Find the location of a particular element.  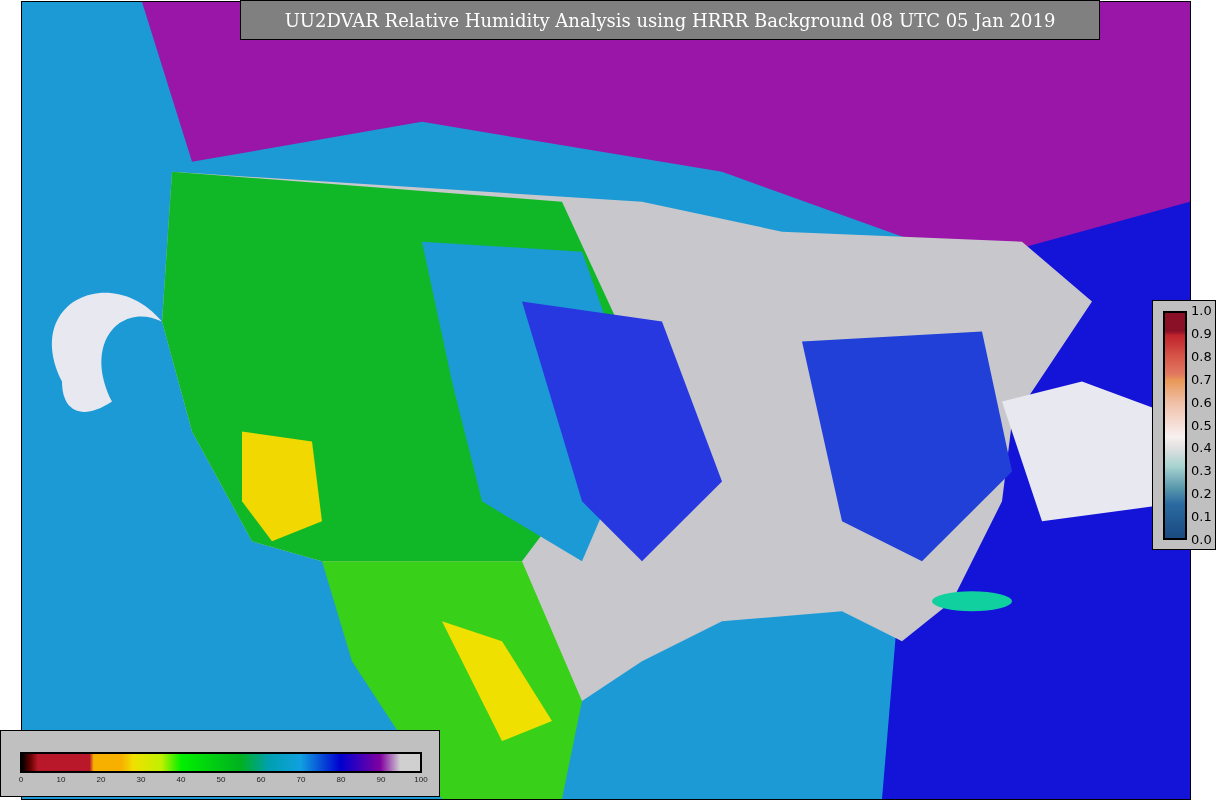

tick-label: 90 is located at coordinates (381, 780).